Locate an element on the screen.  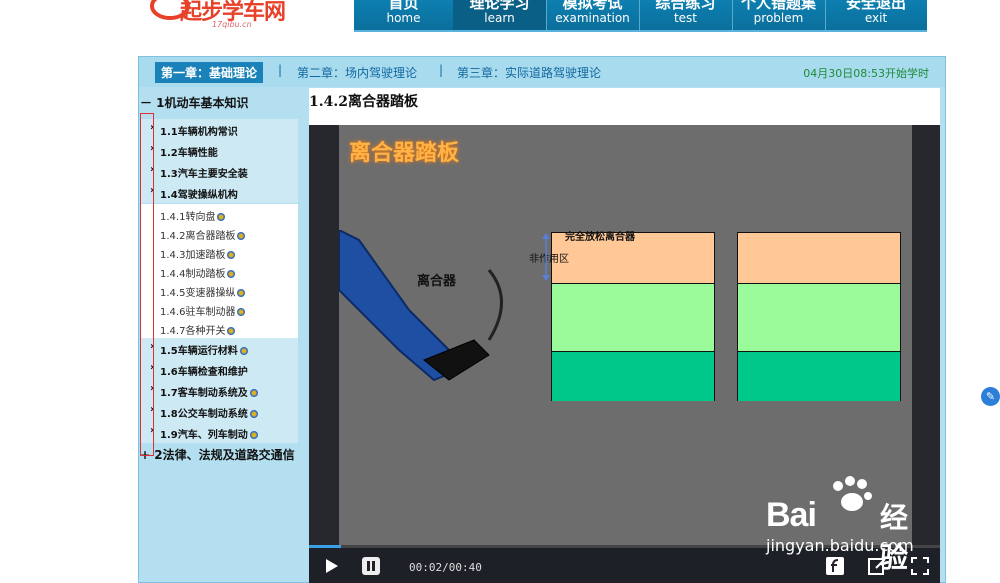
sidebar-item: › 1.3汽车主要安全装 is located at coordinates (219, 171).